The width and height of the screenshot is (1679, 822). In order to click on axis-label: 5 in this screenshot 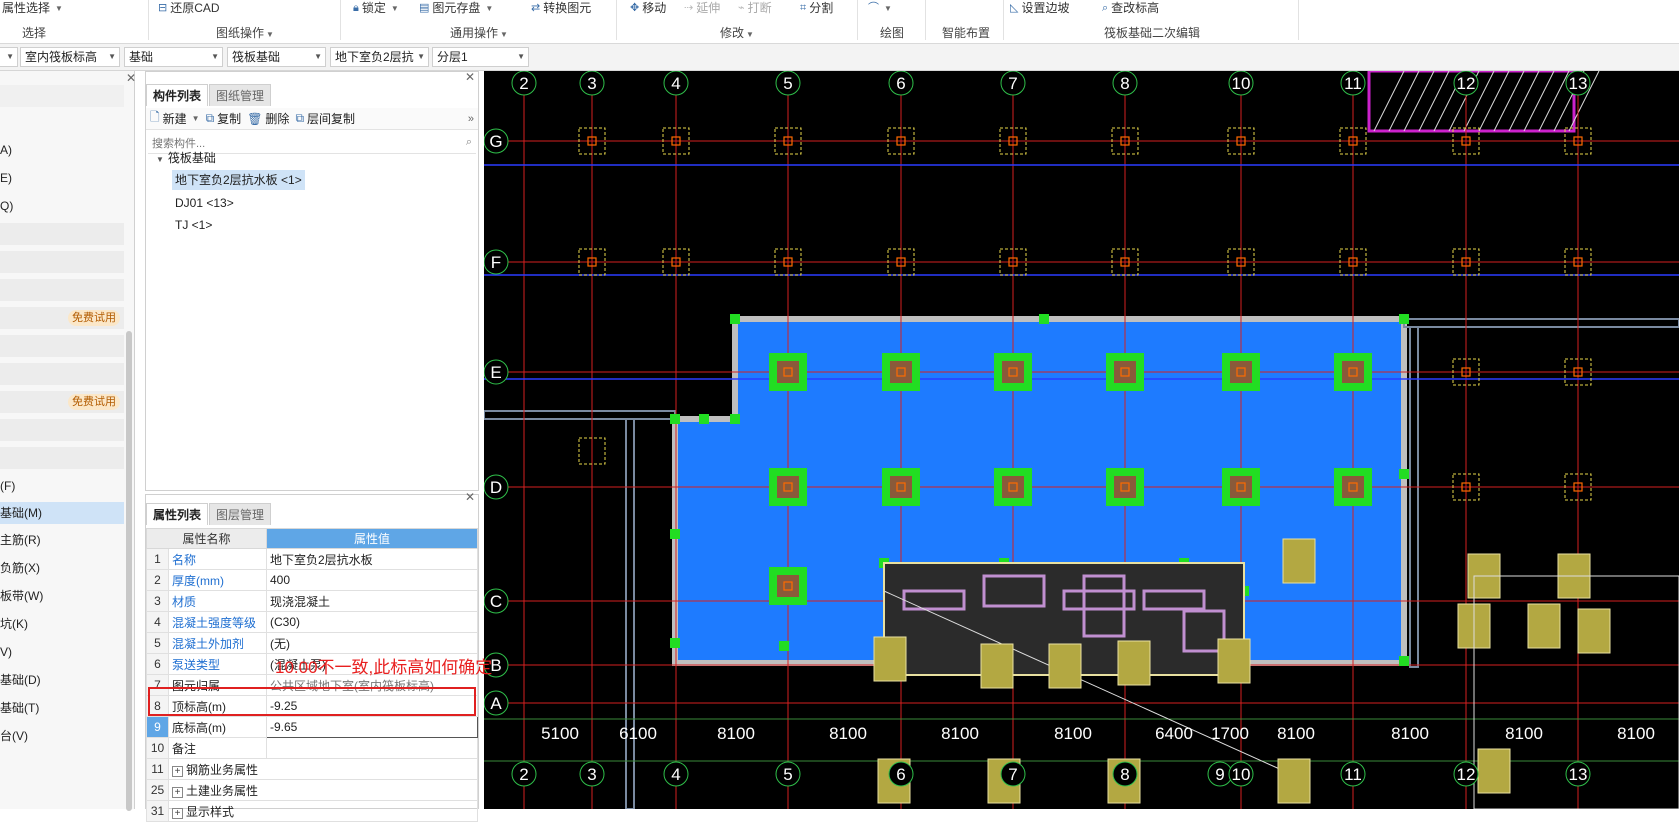, I will do `click(787, 83)`.